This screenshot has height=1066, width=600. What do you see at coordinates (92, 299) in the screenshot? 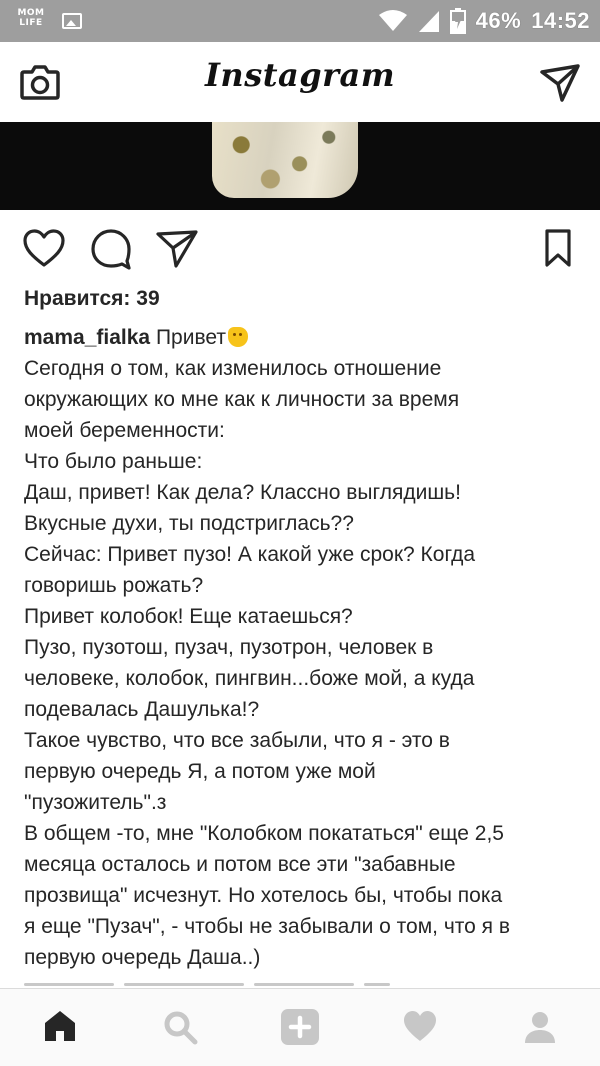
I see `likes-count: Нравится: 39` at bounding box center [92, 299].